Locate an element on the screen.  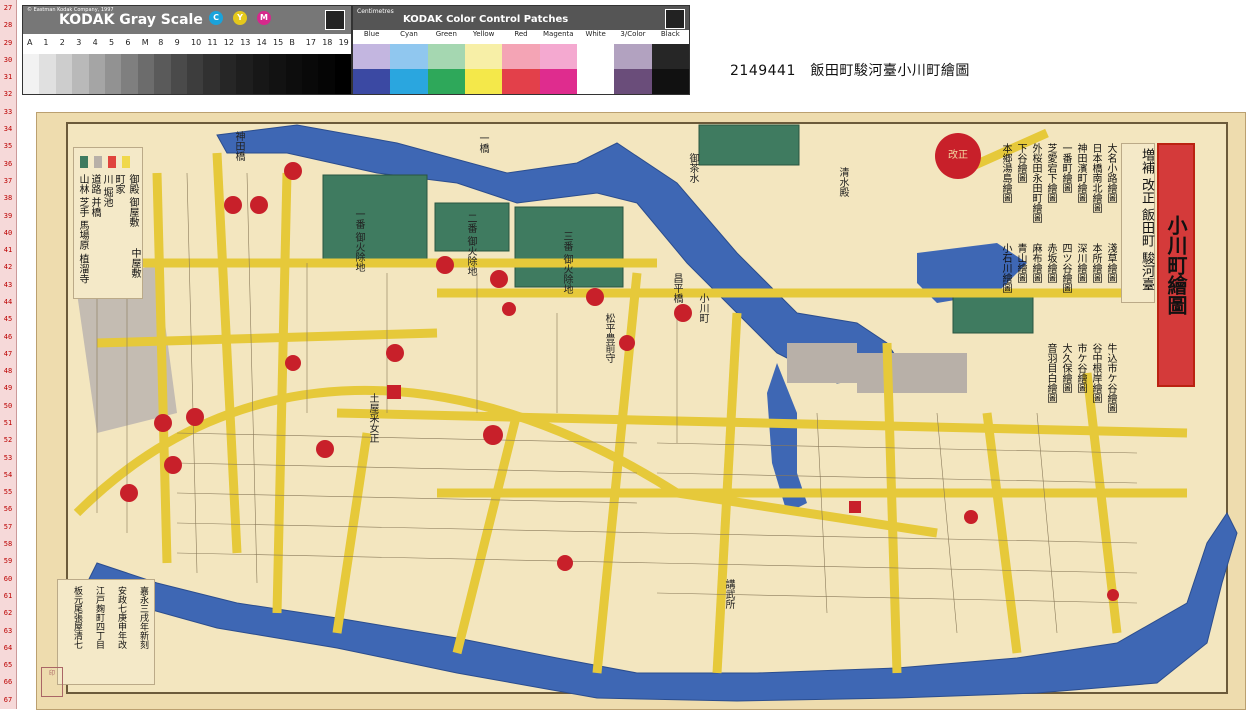
place-label: 御茶水 is located at coordinates (692, 168).